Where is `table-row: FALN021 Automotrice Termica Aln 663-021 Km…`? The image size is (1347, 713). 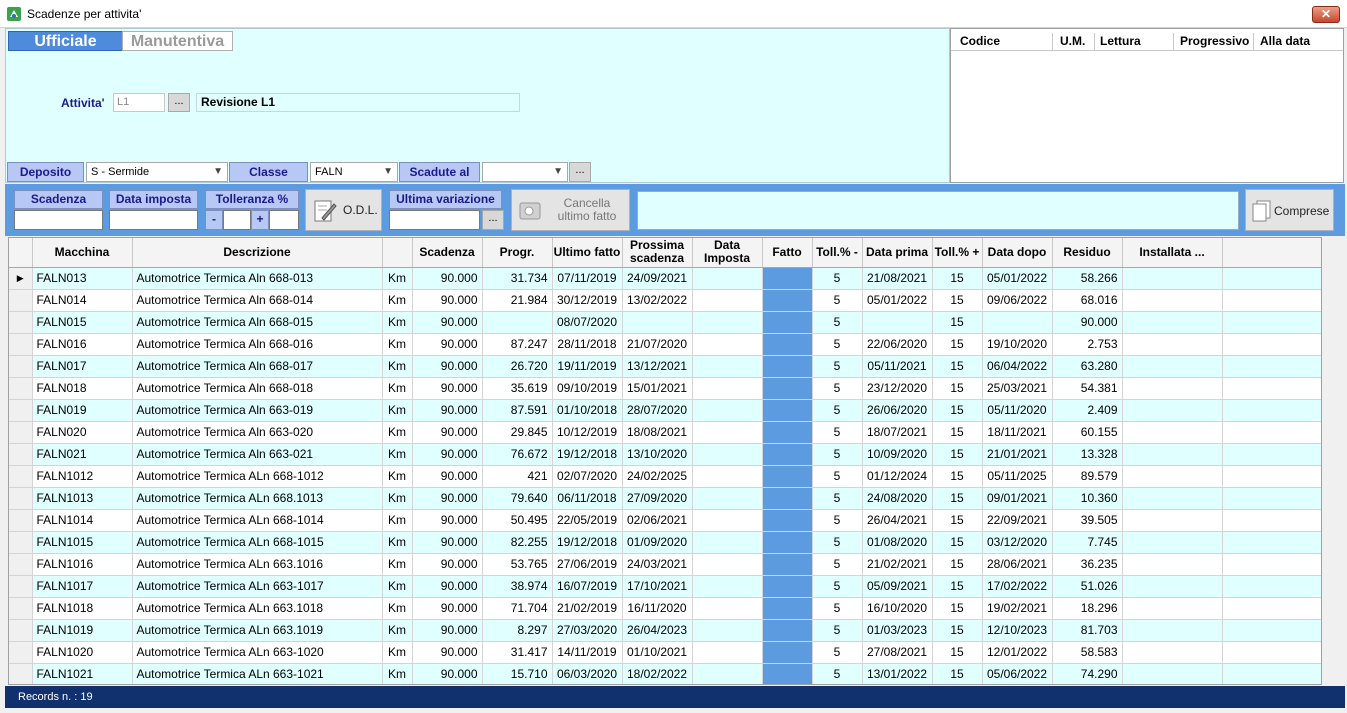
table-row: FALN021 Automotrice Termica Aln 663-021 Km… is located at coordinates (665, 454).